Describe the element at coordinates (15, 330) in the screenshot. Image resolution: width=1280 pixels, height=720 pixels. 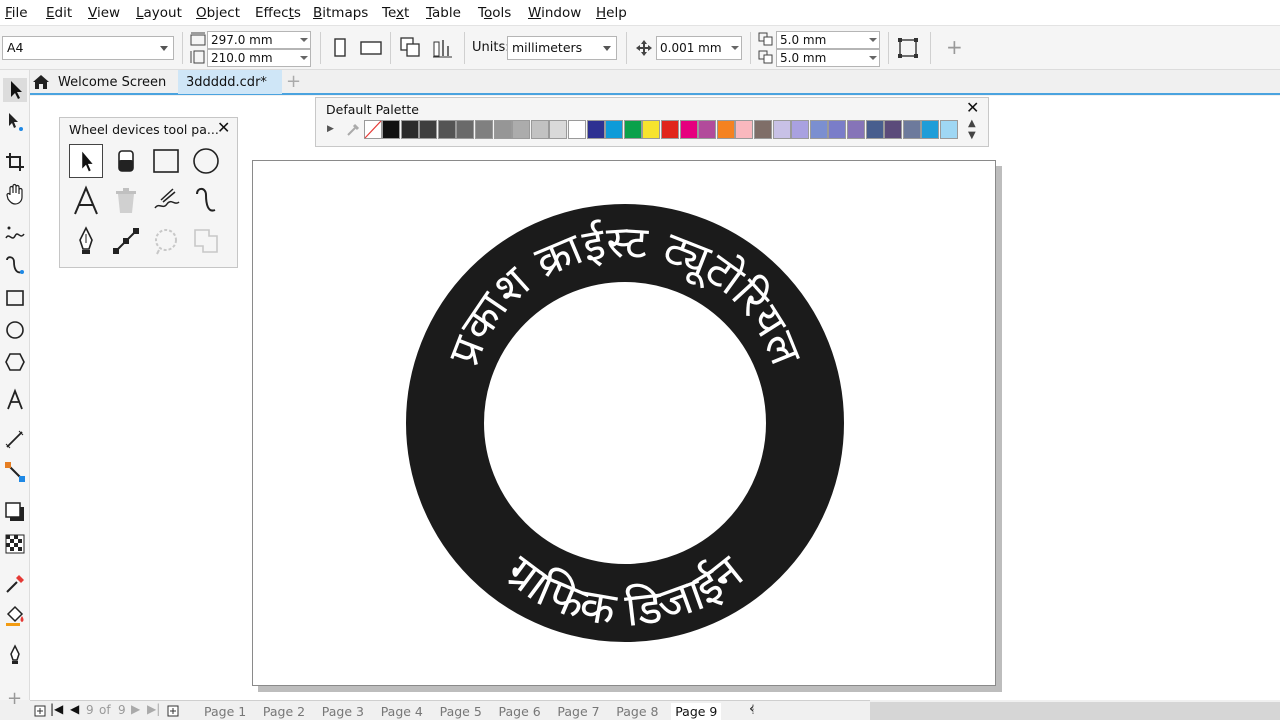
I see `ellipse-tool-icon` at that location.